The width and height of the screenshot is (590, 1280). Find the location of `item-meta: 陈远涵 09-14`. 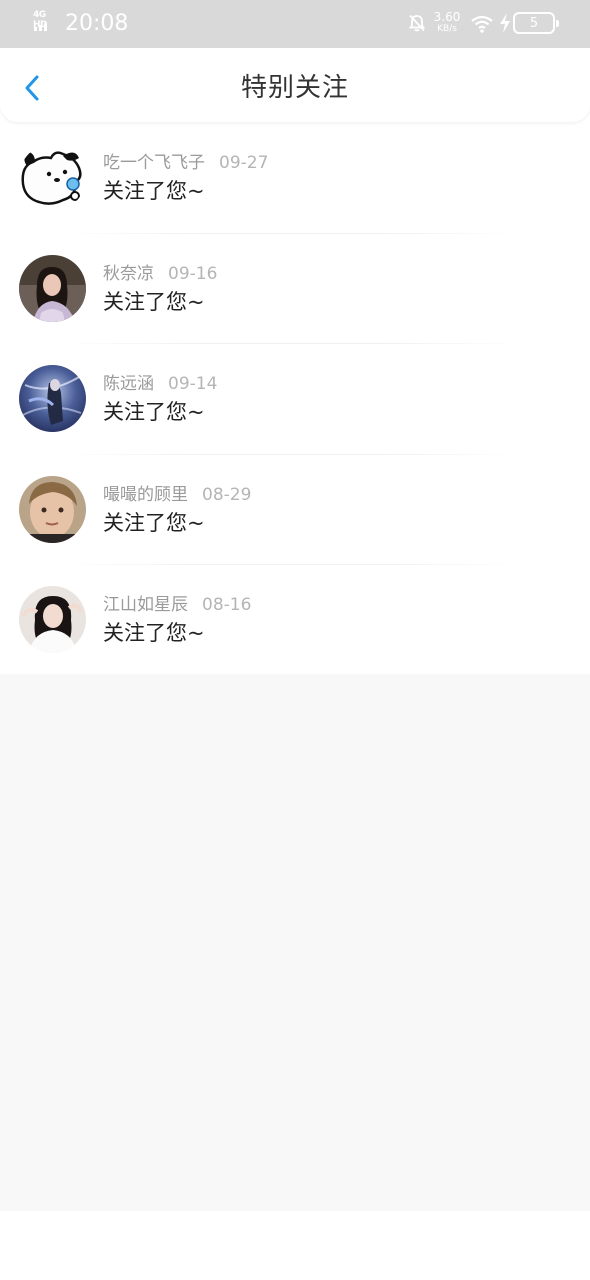

item-meta: 陈远涵 09-14 is located at coordinates (160, 384).